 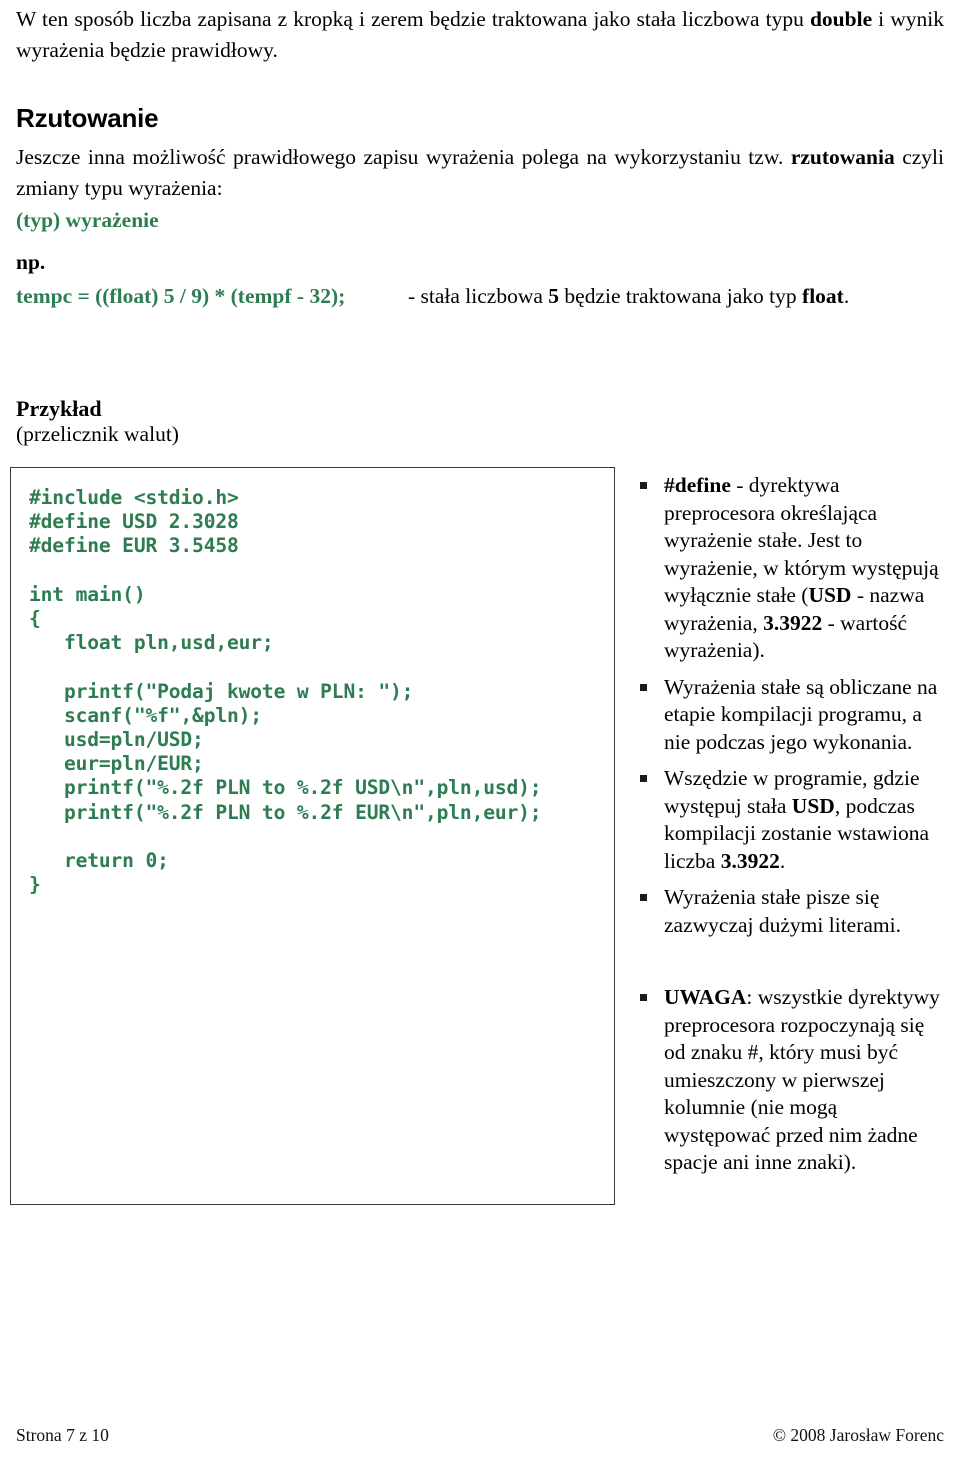 I want to click on cast-note-part3: ., so click(x=846, y=296).